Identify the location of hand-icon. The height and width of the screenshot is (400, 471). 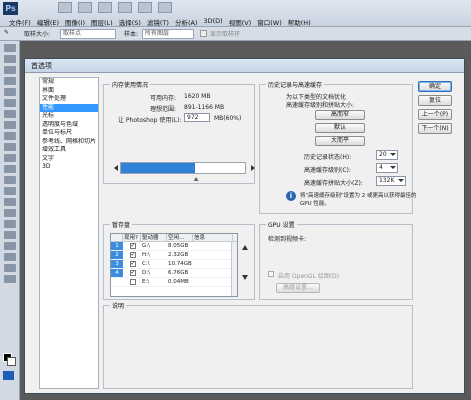
(125, 7).